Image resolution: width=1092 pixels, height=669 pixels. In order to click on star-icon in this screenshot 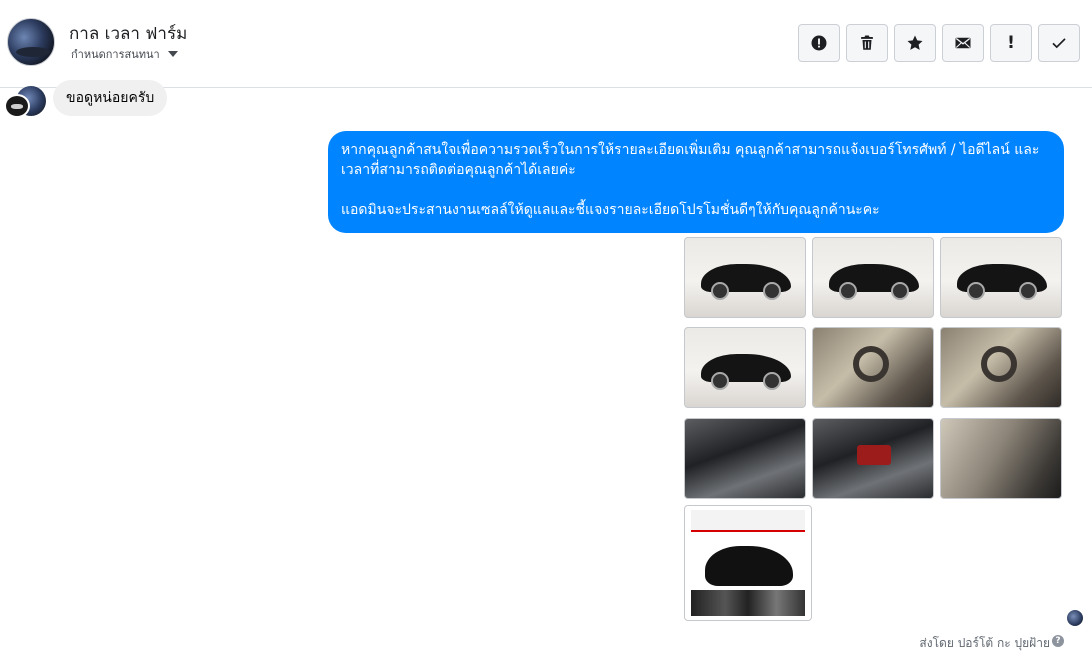, I will do `click(915, 42)`.